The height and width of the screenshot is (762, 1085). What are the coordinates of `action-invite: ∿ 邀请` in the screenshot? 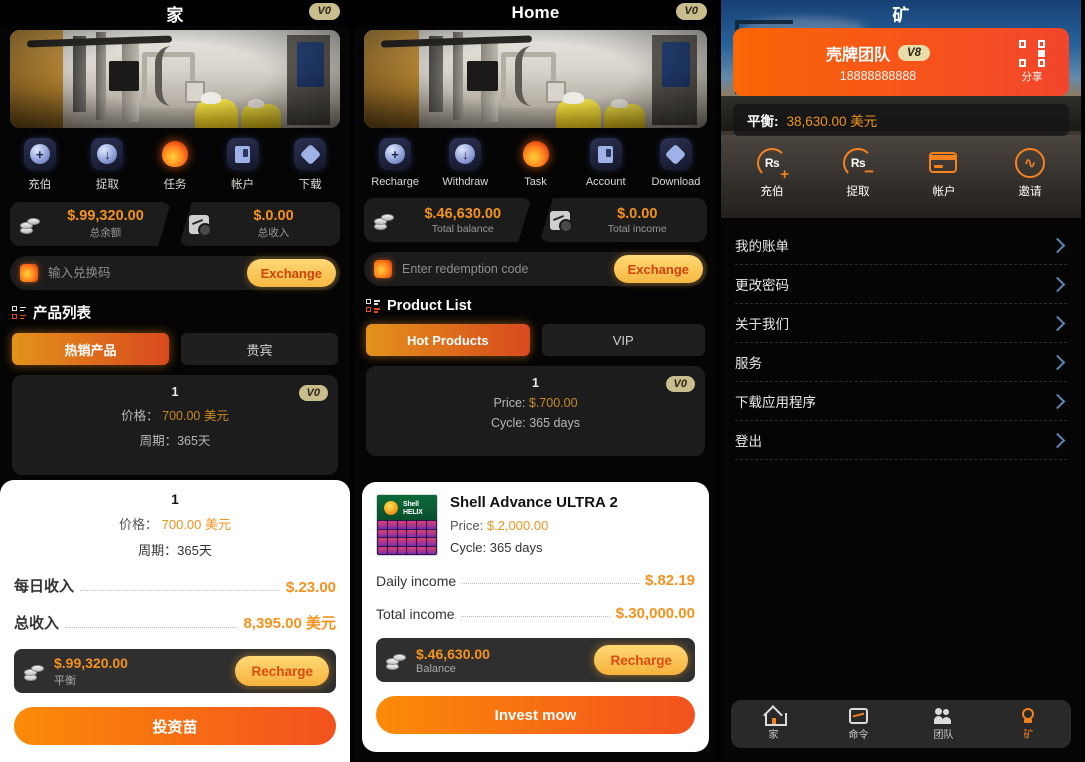 It's located at (1030, 173).